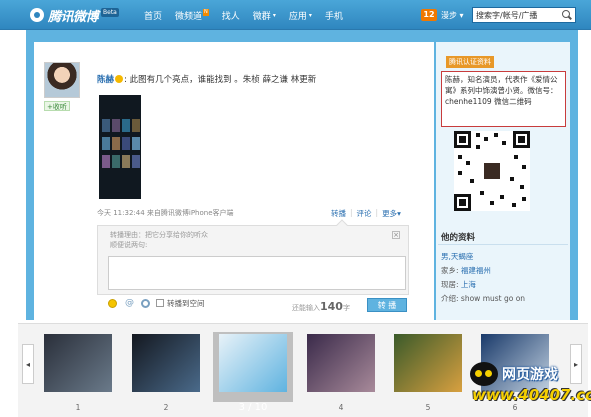 Image resolution: width=591 pixels, height=417 pixels. Describe the element at coordinates (120, 147) in the screenshot. I see `post-image` at that location.